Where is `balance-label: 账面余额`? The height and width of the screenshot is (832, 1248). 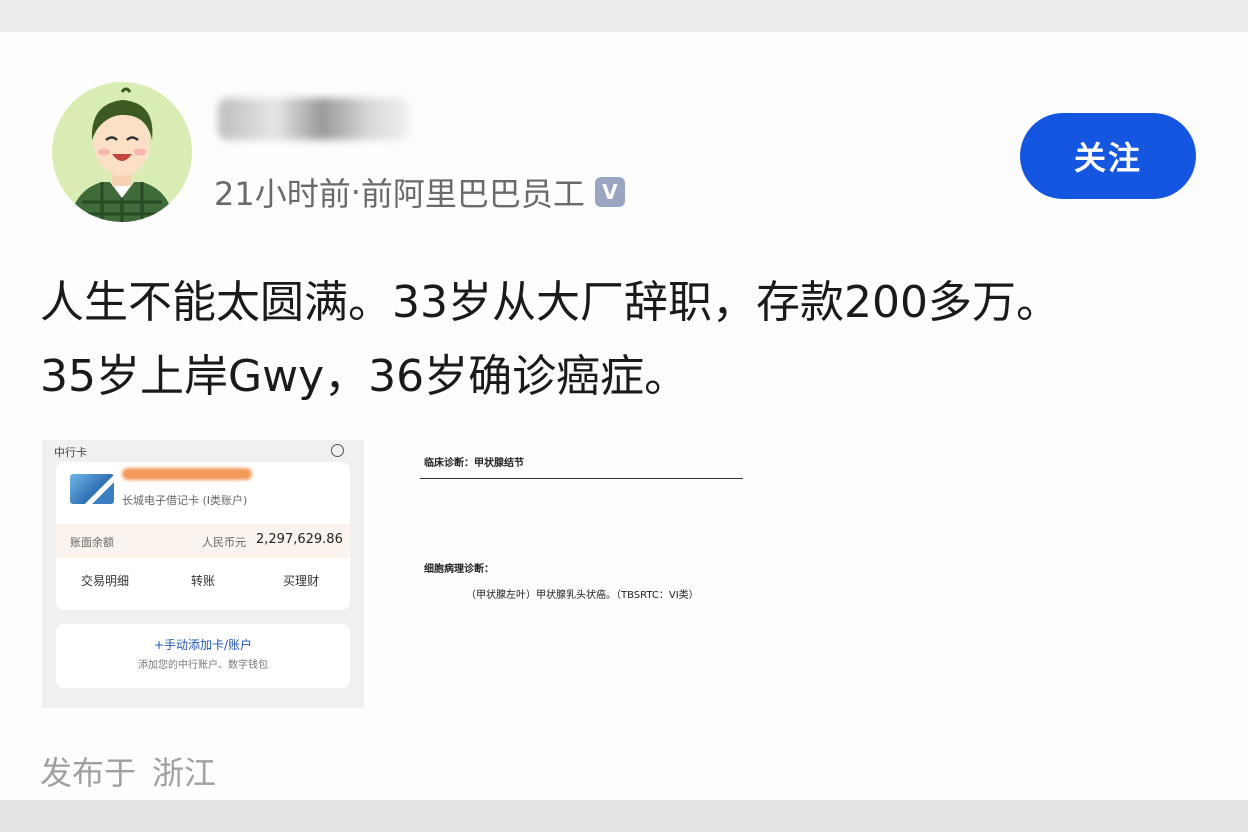 balance-label: 账面余额 is located at coordinates (92, 542).